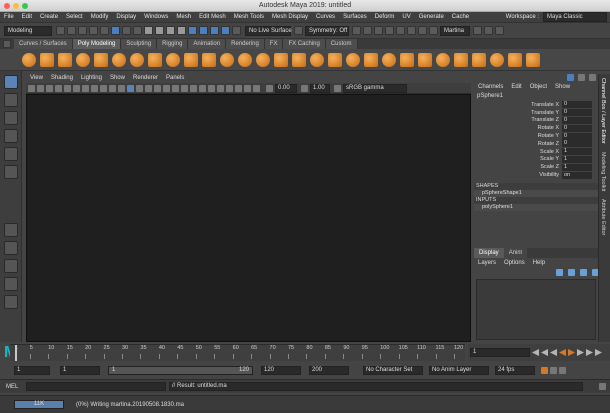 The width and height of the screenshot is (610, 413). Describe the element at coordinates (11, 82) in the screenshot. I see `select-tool-icon` at that location.